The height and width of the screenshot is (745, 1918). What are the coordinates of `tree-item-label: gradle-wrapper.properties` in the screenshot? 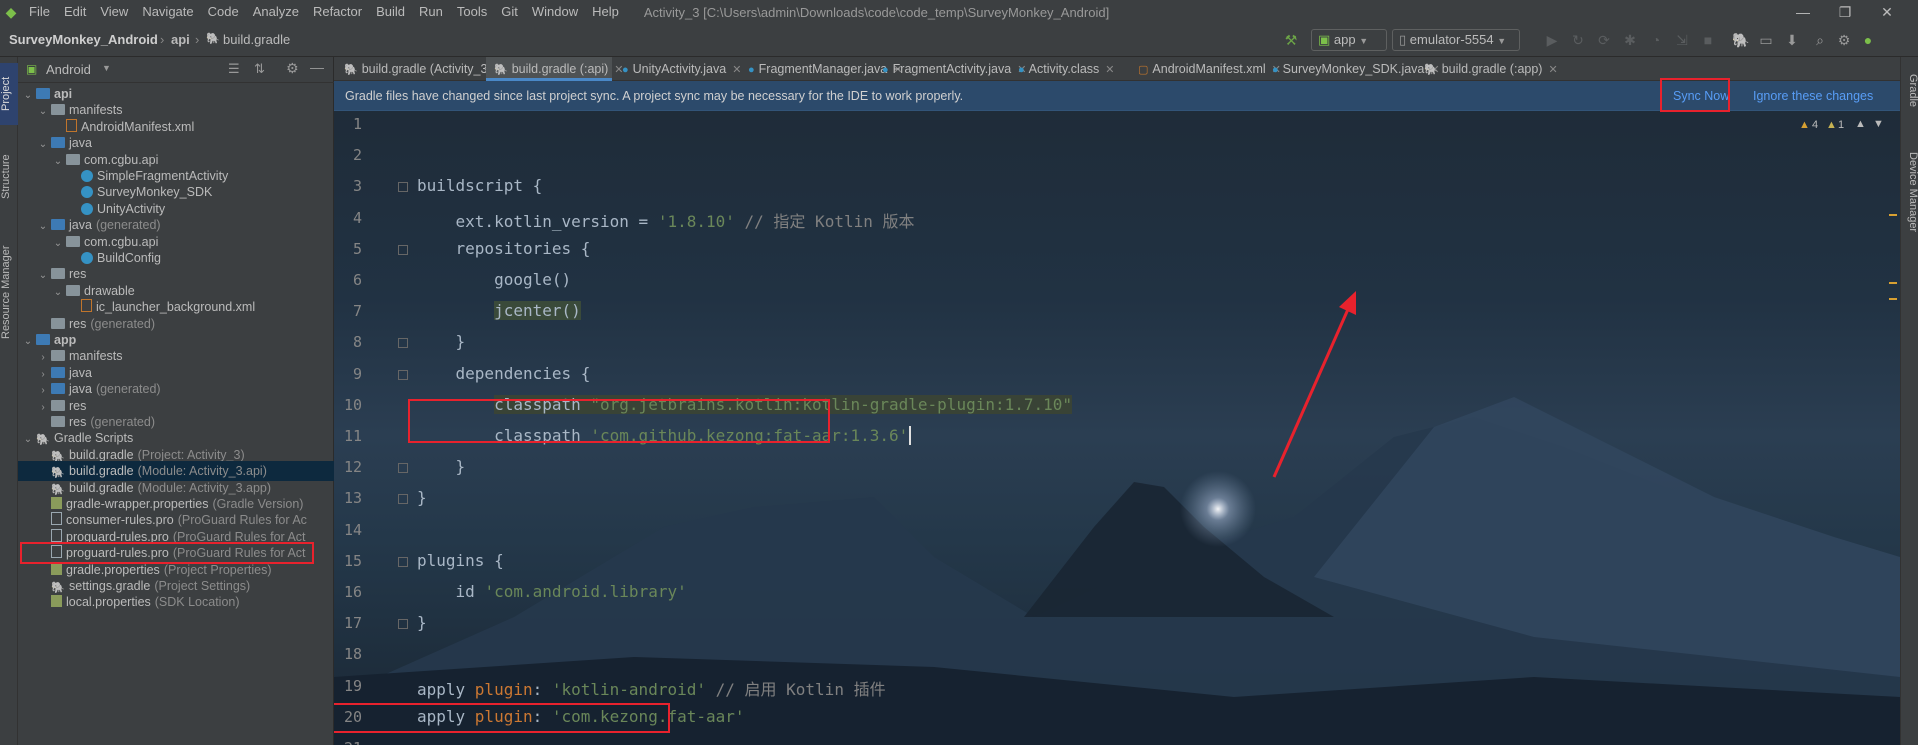 It's located at (137, 504).